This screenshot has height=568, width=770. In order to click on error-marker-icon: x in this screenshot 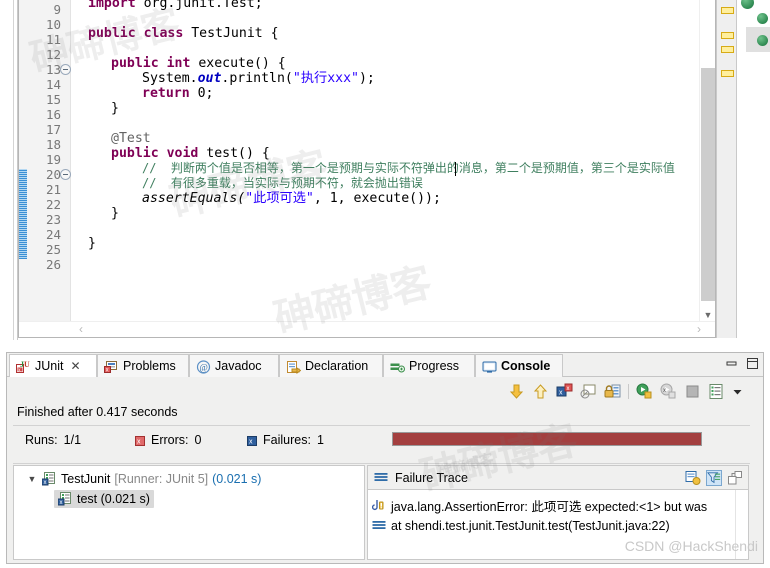, I will do `click(140, 440)`.